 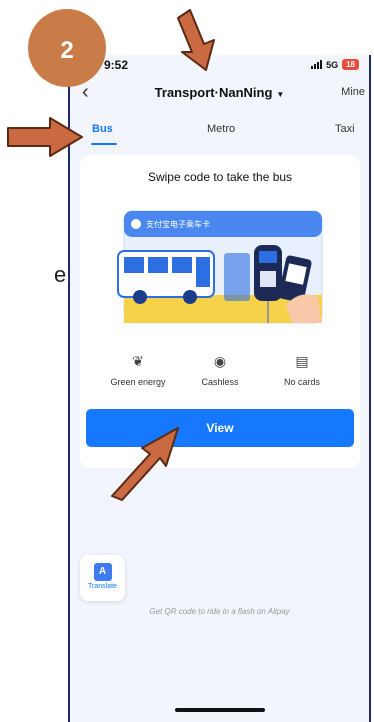 I want to click on arrow-to-bus-tab, so click(x=45, y=137).